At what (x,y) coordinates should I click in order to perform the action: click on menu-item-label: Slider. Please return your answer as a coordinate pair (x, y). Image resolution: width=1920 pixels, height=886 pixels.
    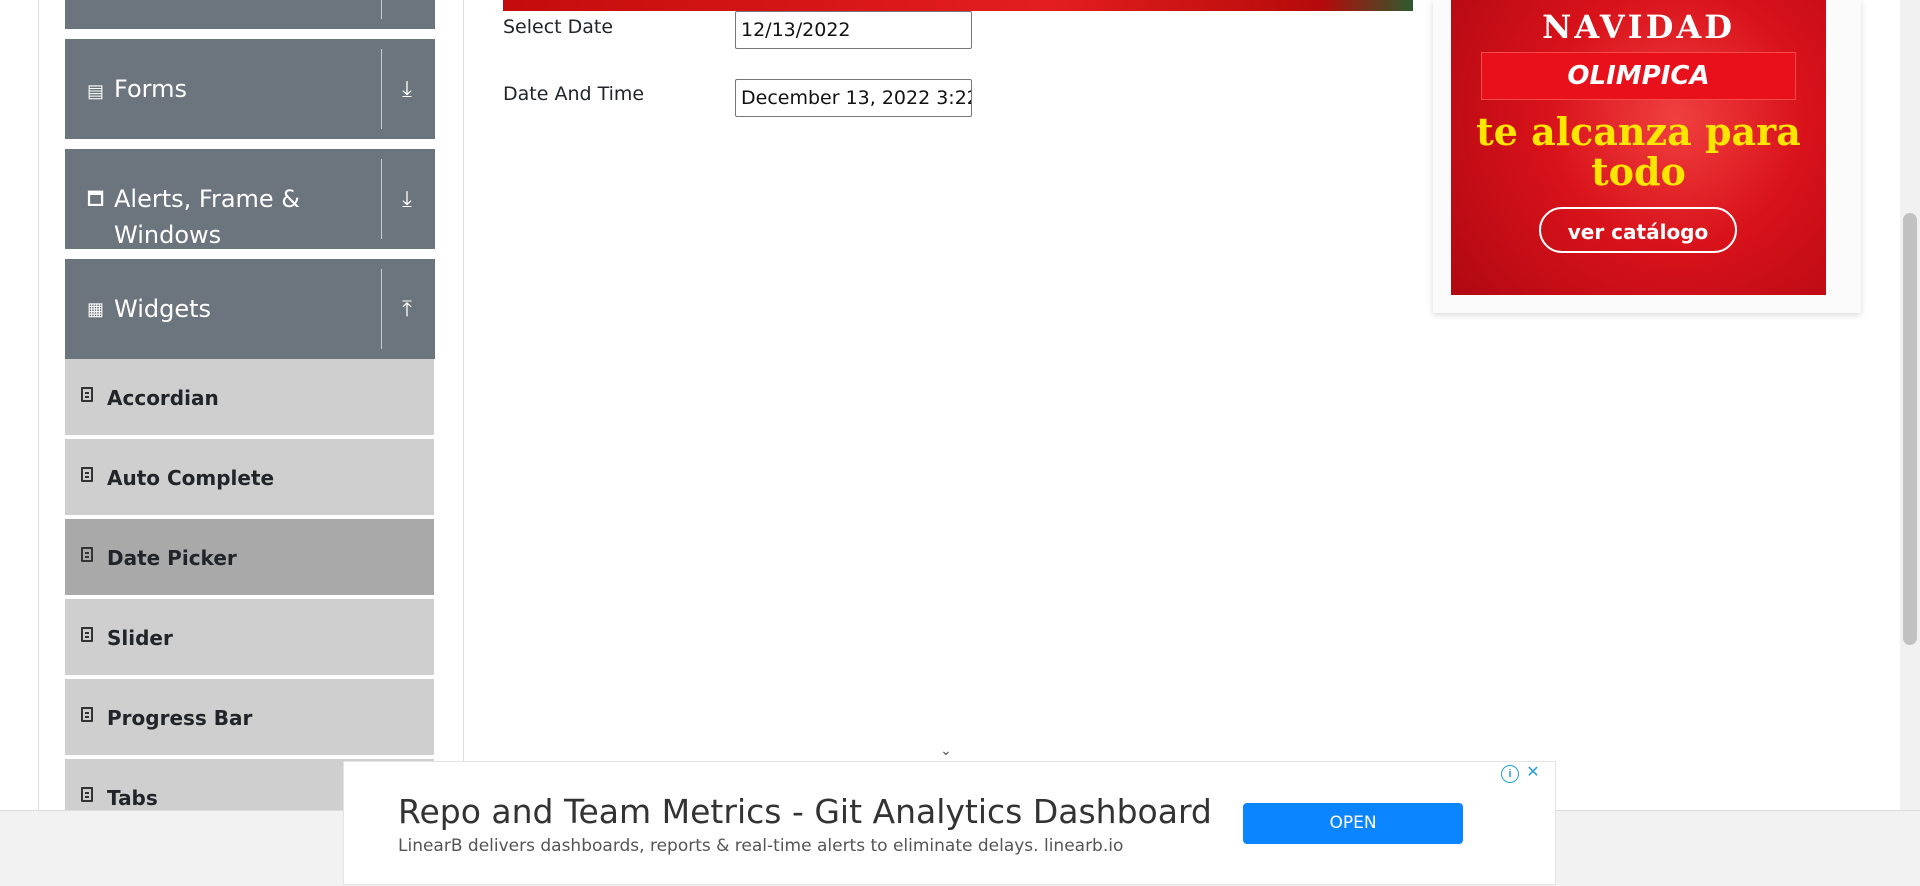
    Looking at the image, I should click on (140, 638).